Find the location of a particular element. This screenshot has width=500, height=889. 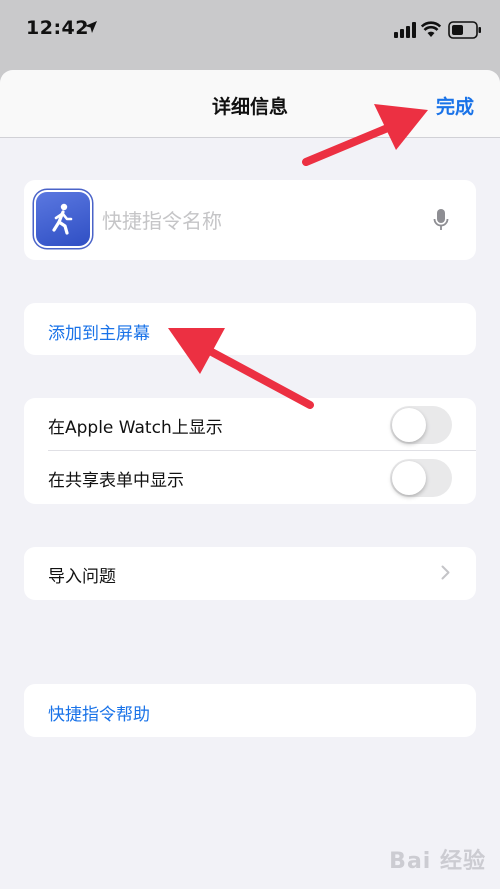

location-arrow-icon is located at coordinates (91, 27).